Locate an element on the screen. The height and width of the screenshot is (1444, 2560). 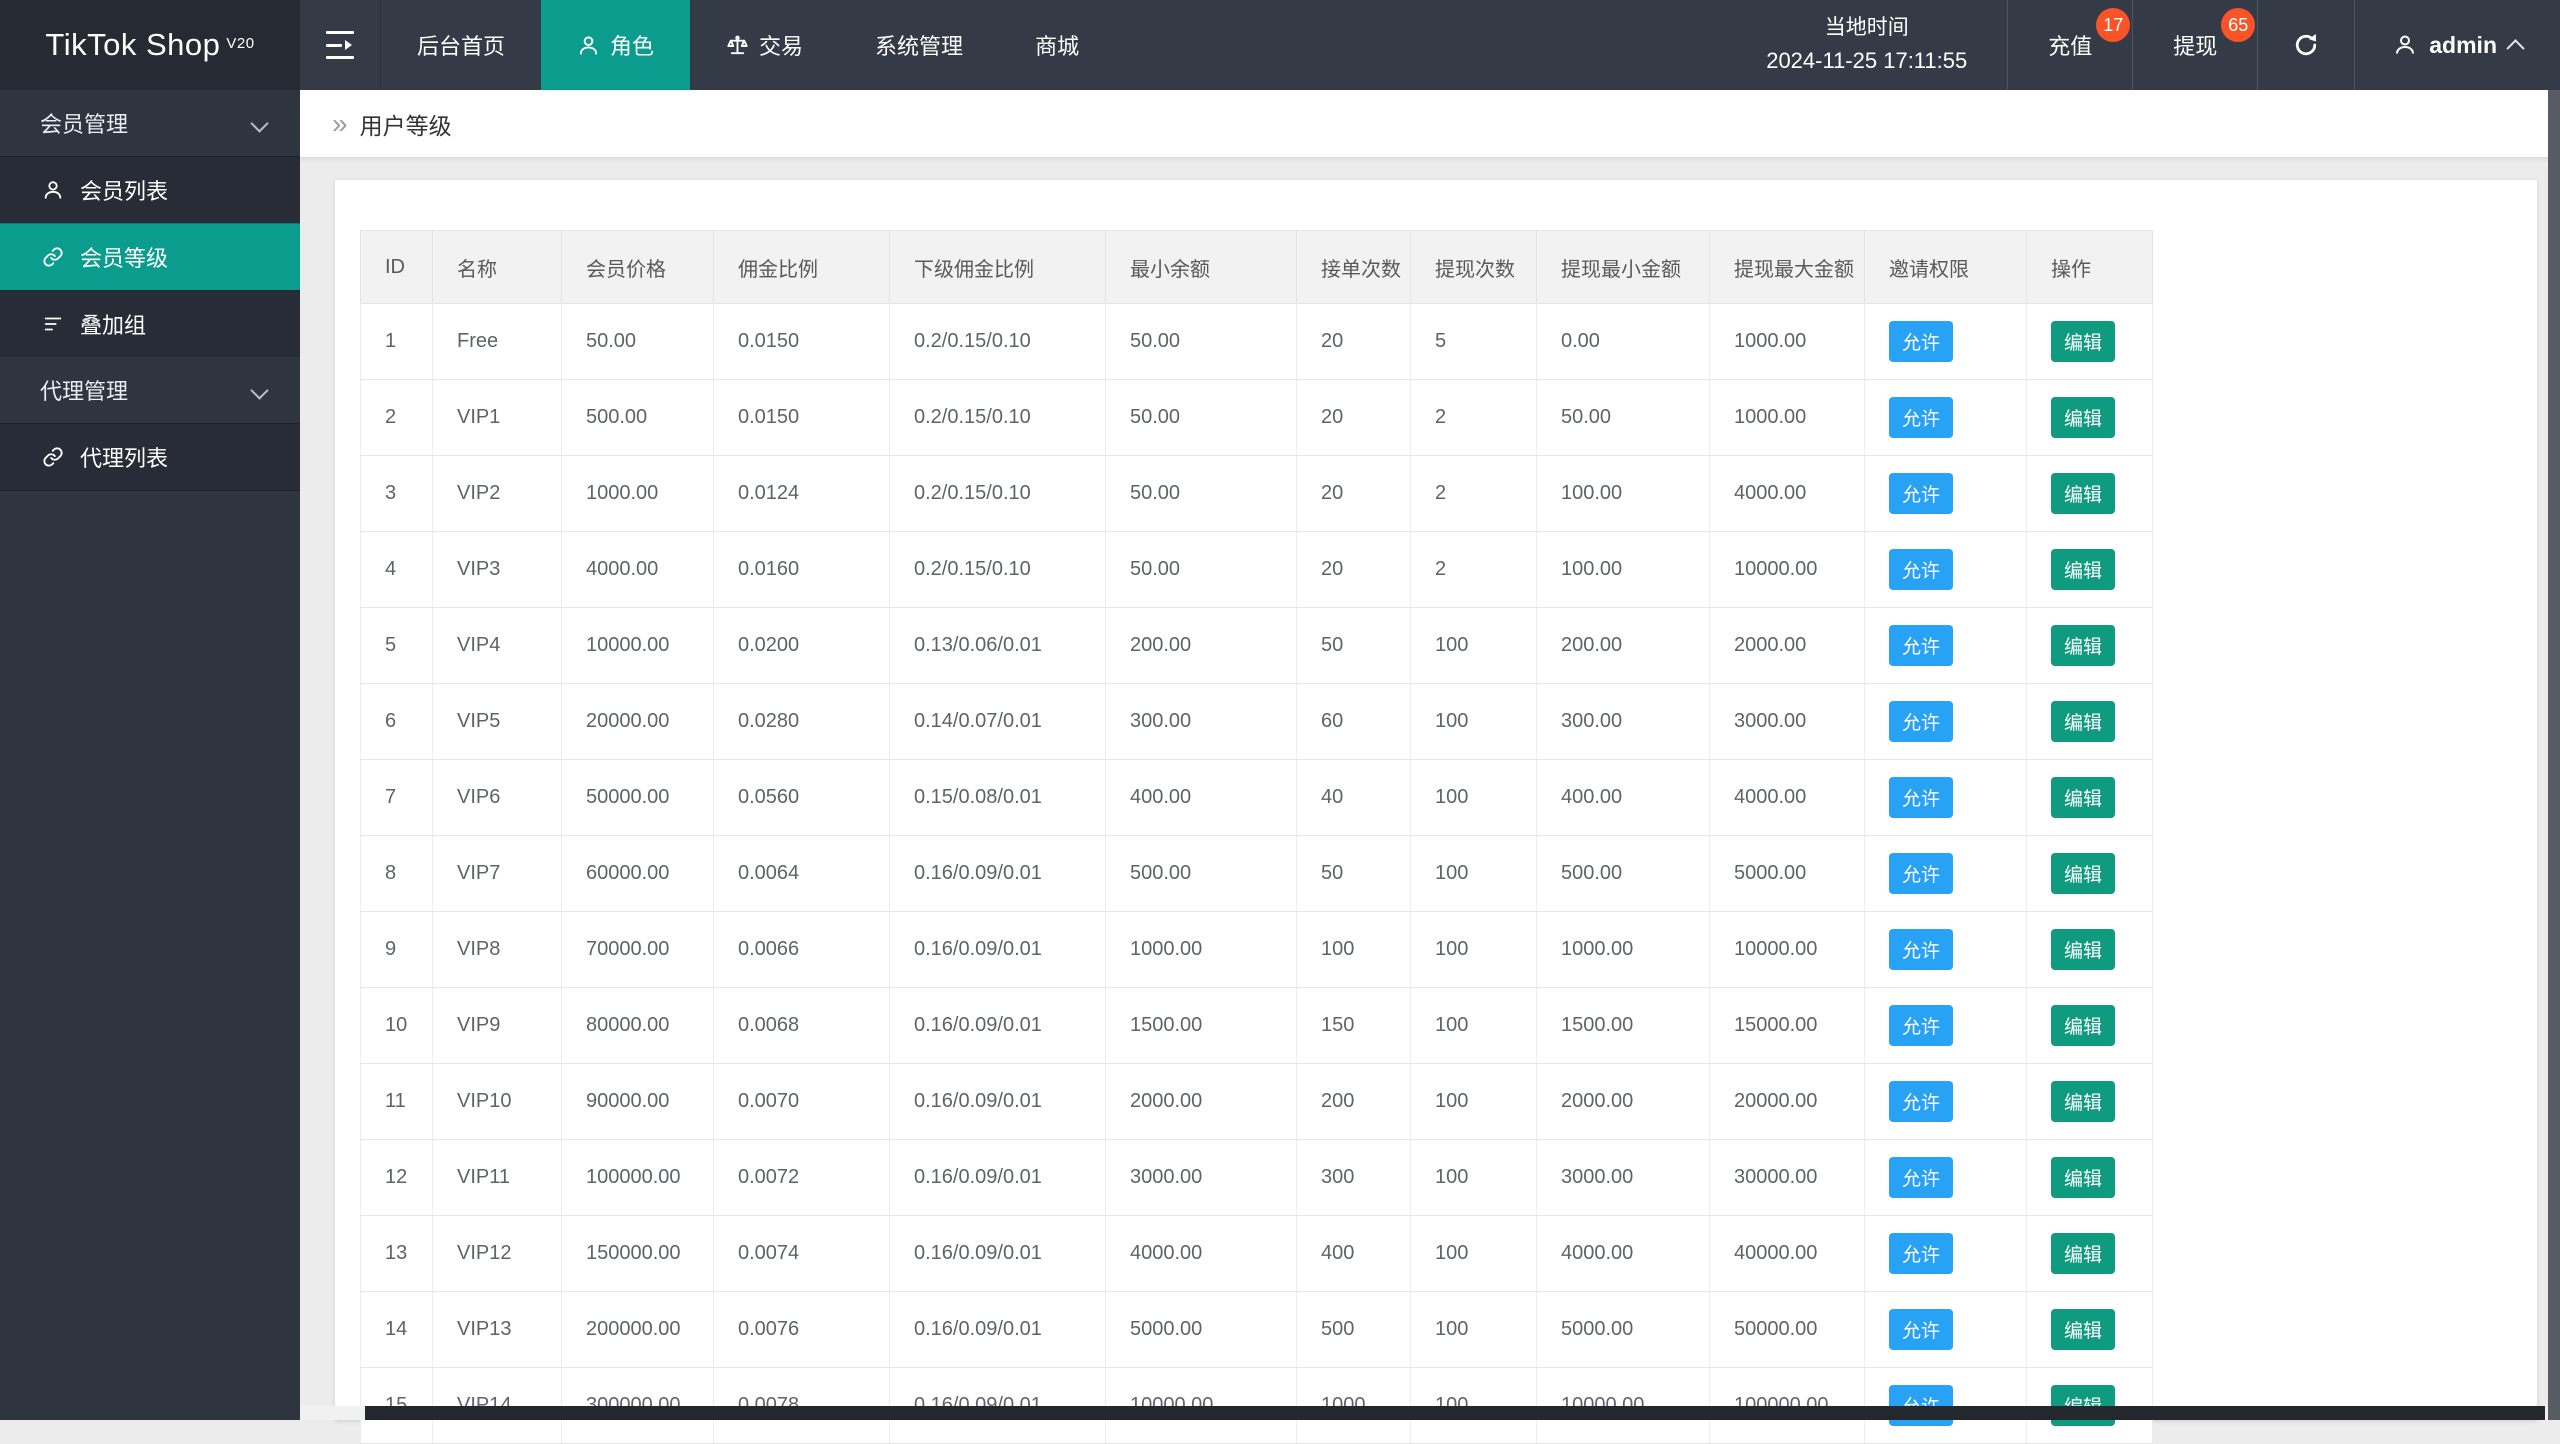
app-logo: TikTok Shop V20 is located at coordinates (150, 45).